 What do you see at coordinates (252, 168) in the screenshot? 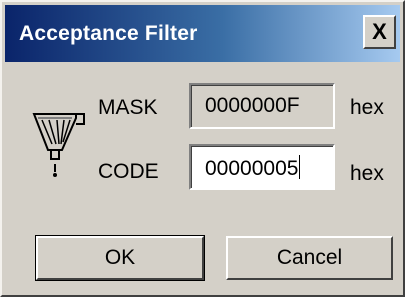
I see `code-value: 00000005` at bounding box center [252, 168].